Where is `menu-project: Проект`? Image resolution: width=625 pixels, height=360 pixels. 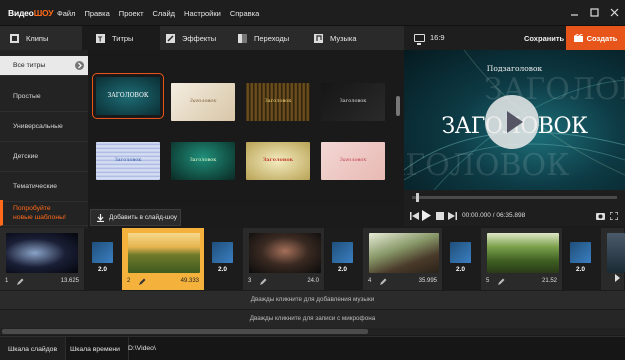 menu-project: Проект is located at coordinates (131, 13).